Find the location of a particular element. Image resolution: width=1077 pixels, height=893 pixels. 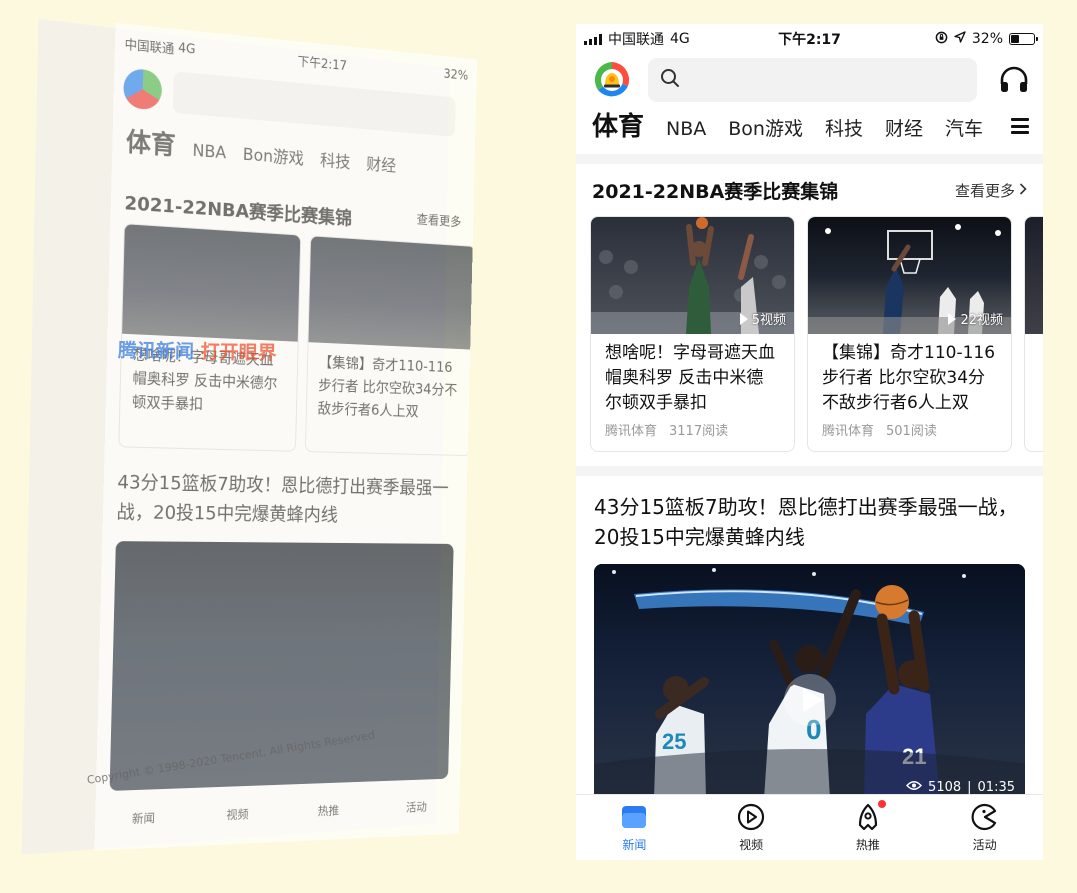

video-count-badge: 22视频 is located at coordinates (975, 318).